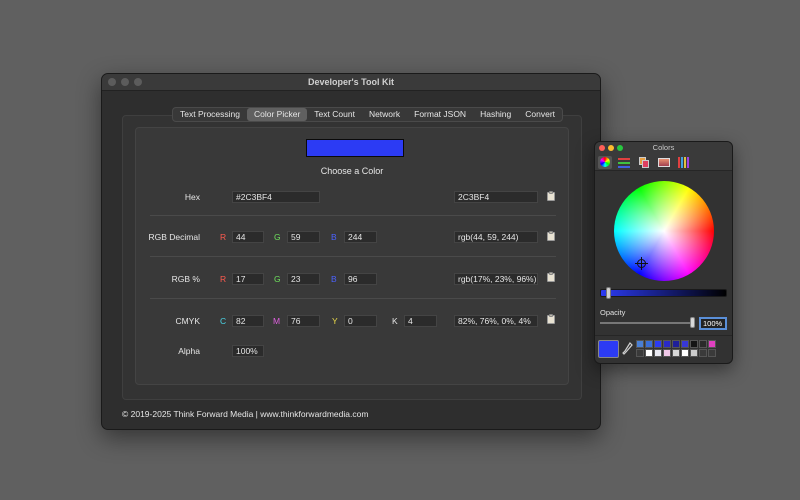 The image size is (800, 500). I want to click on rgb-decimal-green-input: 59, so click(303, 237).